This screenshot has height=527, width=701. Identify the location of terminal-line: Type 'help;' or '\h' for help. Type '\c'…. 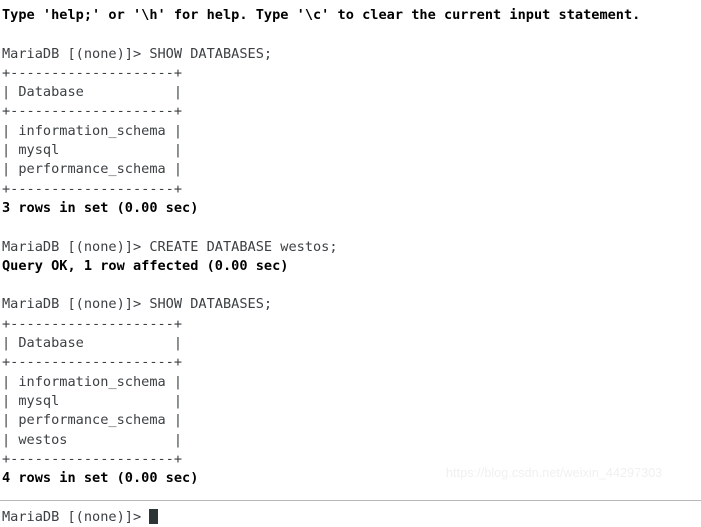
(321, 15).